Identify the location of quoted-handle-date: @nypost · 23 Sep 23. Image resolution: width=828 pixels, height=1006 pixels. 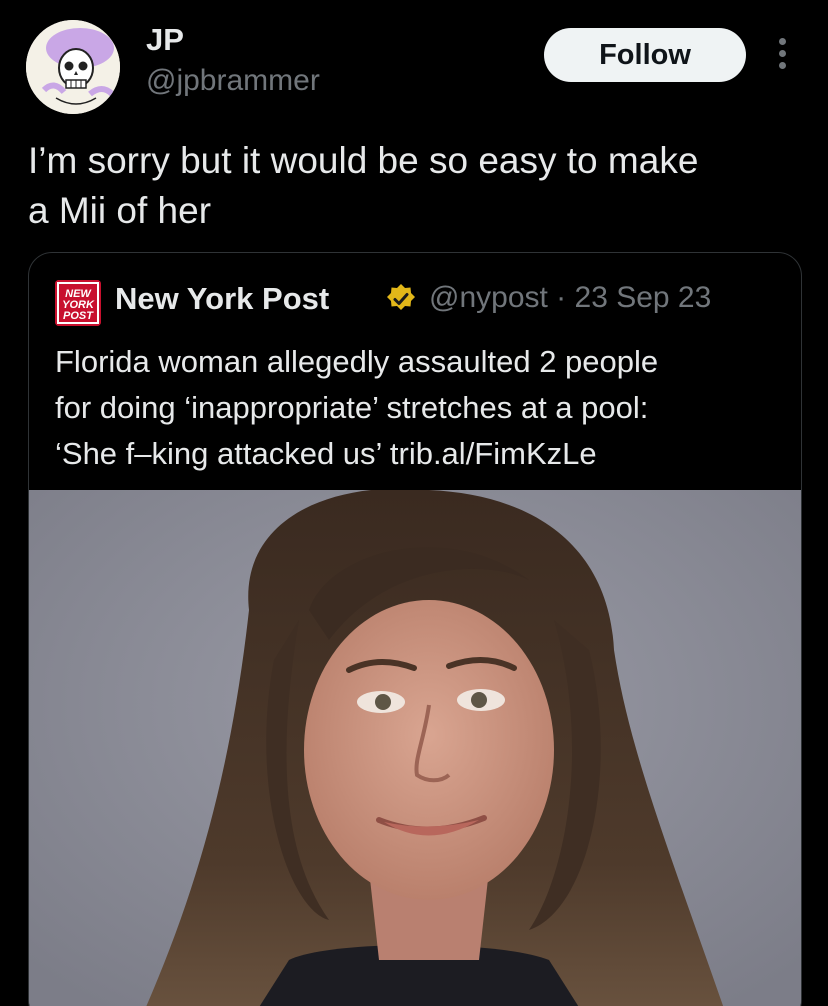
(570, 297).